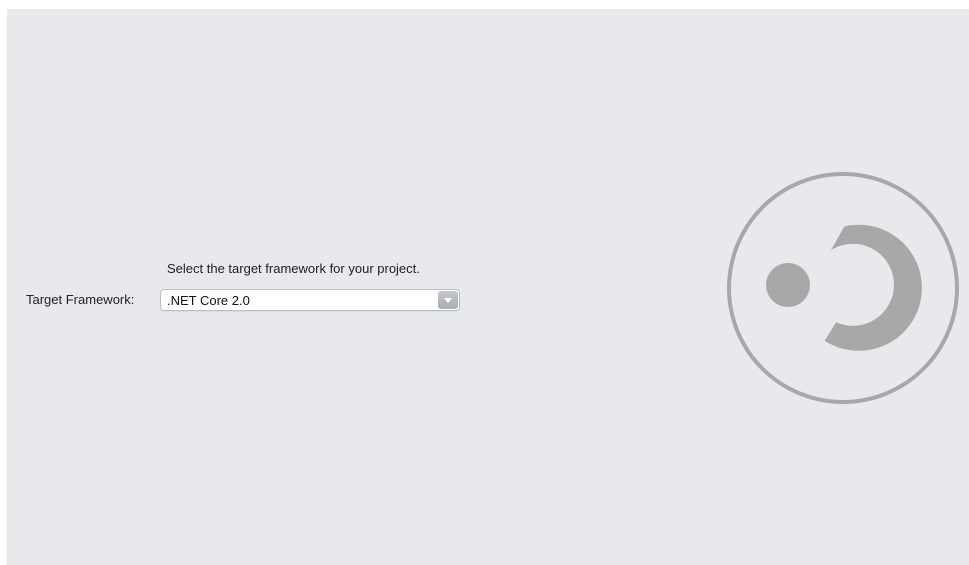 This screenshot has height=565, width=969. I want to click on visual-studio-logo-icon, so click(843, 288).